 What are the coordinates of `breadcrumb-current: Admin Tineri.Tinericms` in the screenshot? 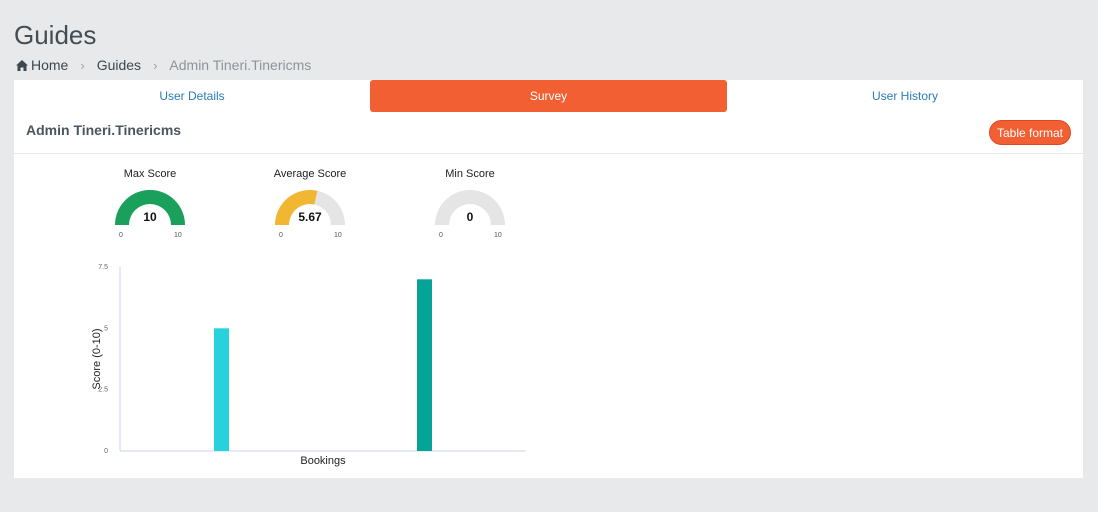 It's located at (240, 65).